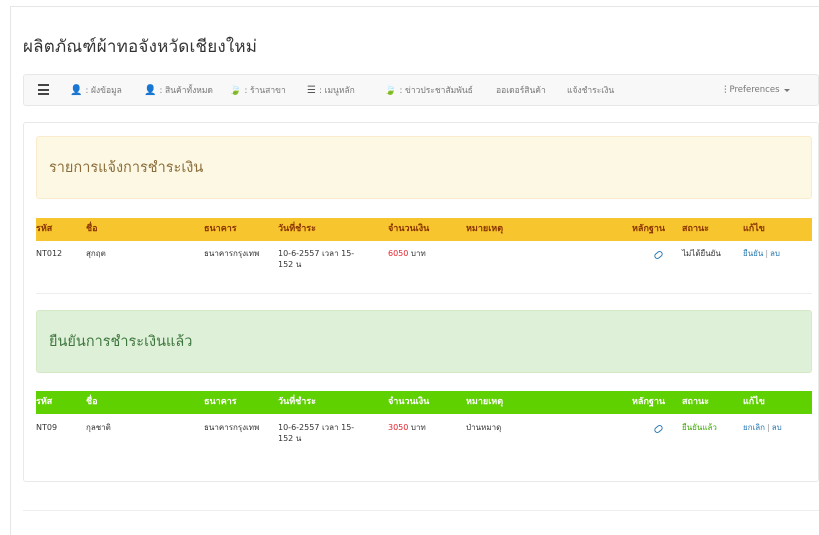 The image size is (819, 535). What do you see at coordinates (311, 90) in the screenshot?
I see `list-icon: ☰` at bounding box center [311, 90].